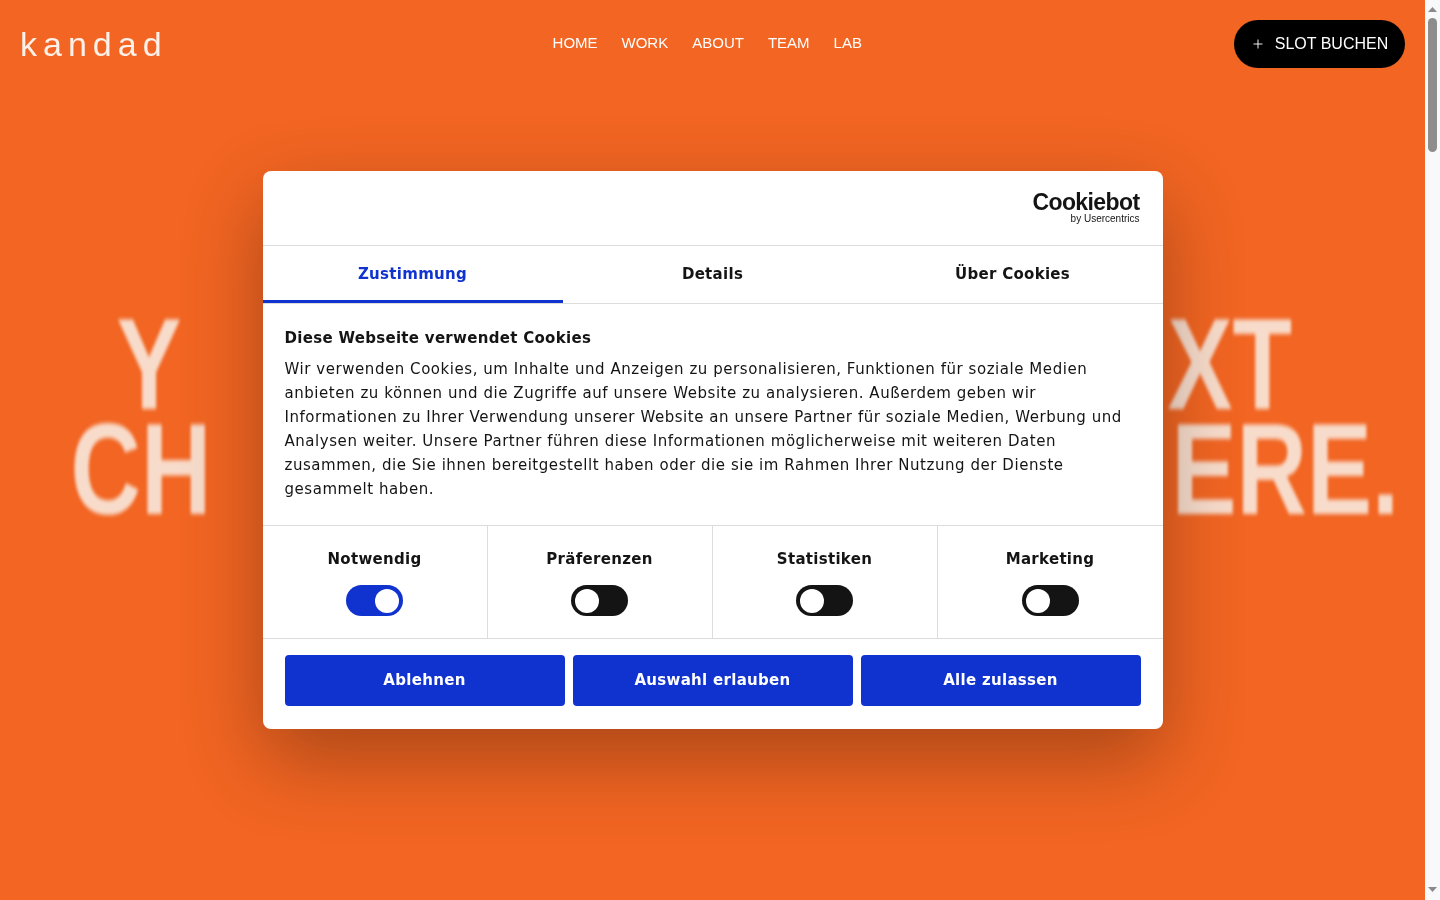 This screenshot has height=900, width=1440. Describe the element at coordinates (1432, 9) in the screenshot. I see `up-arrow-icon` at that location.